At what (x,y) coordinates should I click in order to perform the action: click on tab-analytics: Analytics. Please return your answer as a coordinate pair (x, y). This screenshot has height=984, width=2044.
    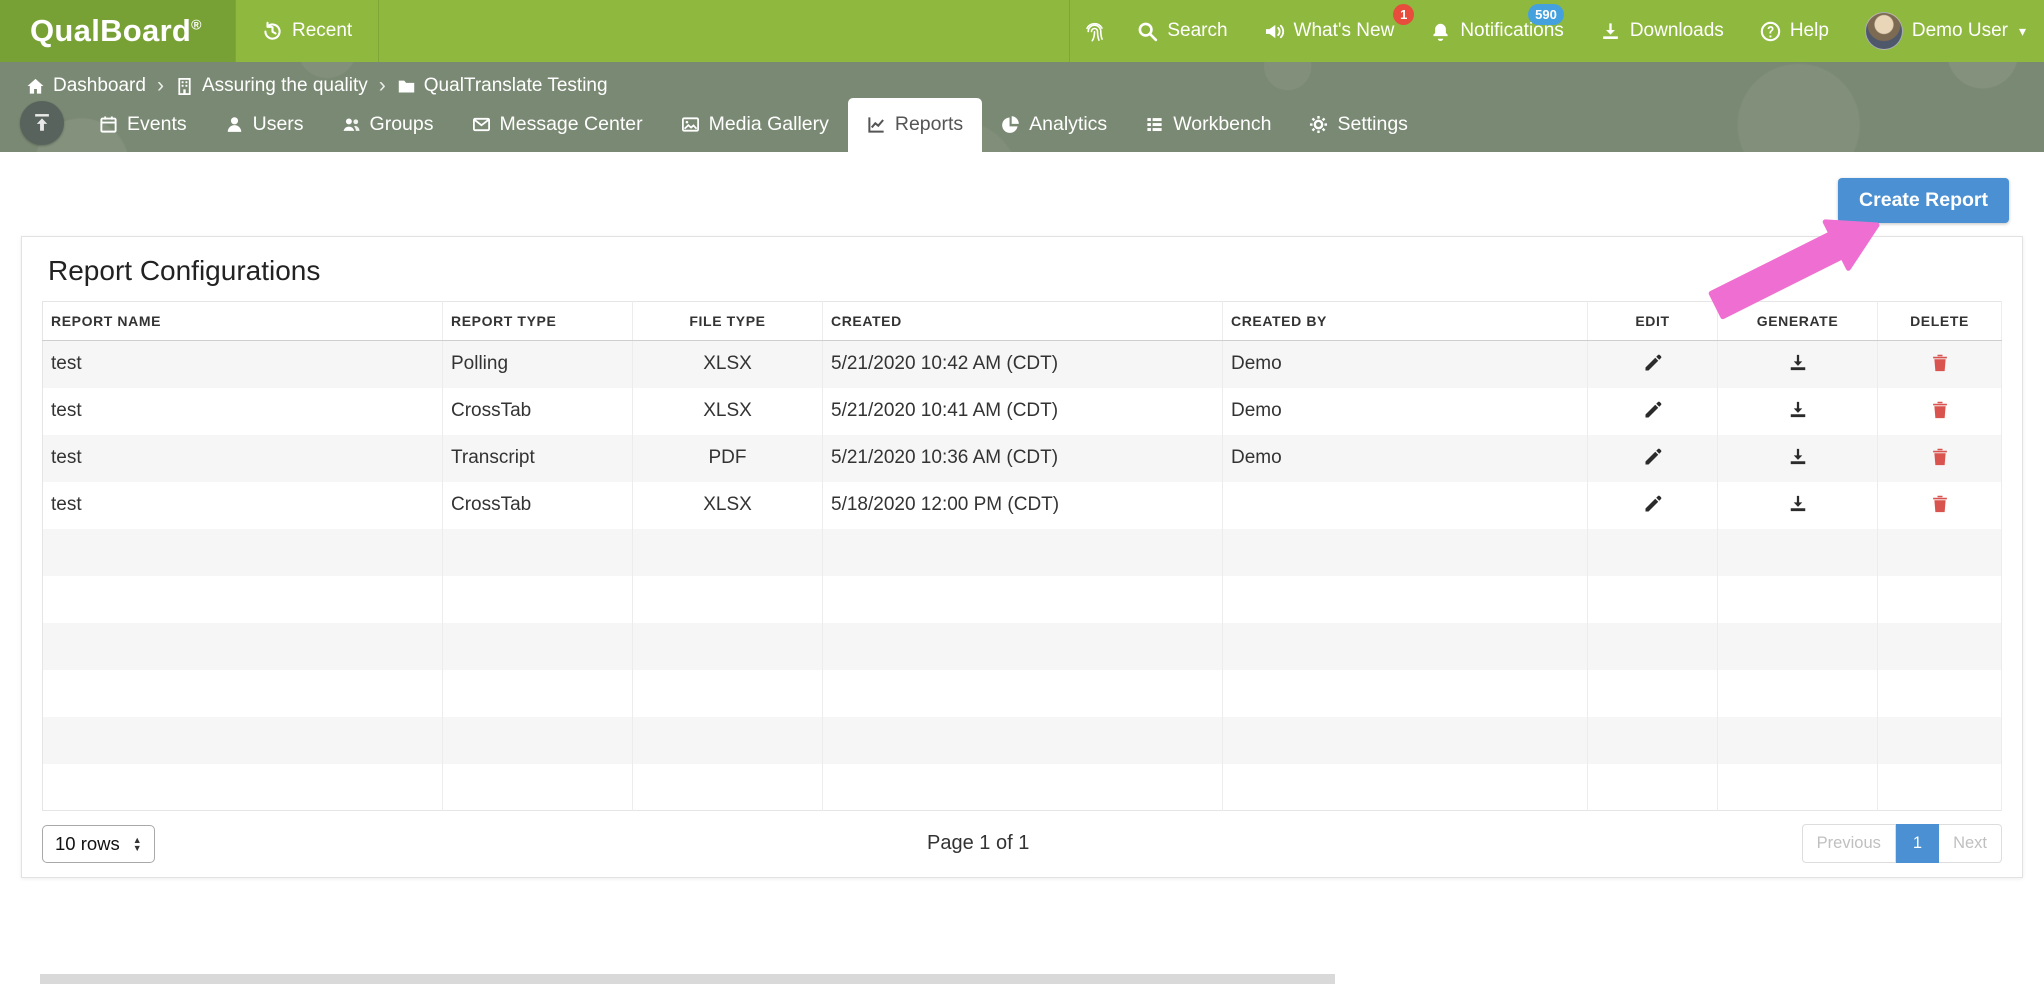
    Looking at the image, I should click on (1054, 125).